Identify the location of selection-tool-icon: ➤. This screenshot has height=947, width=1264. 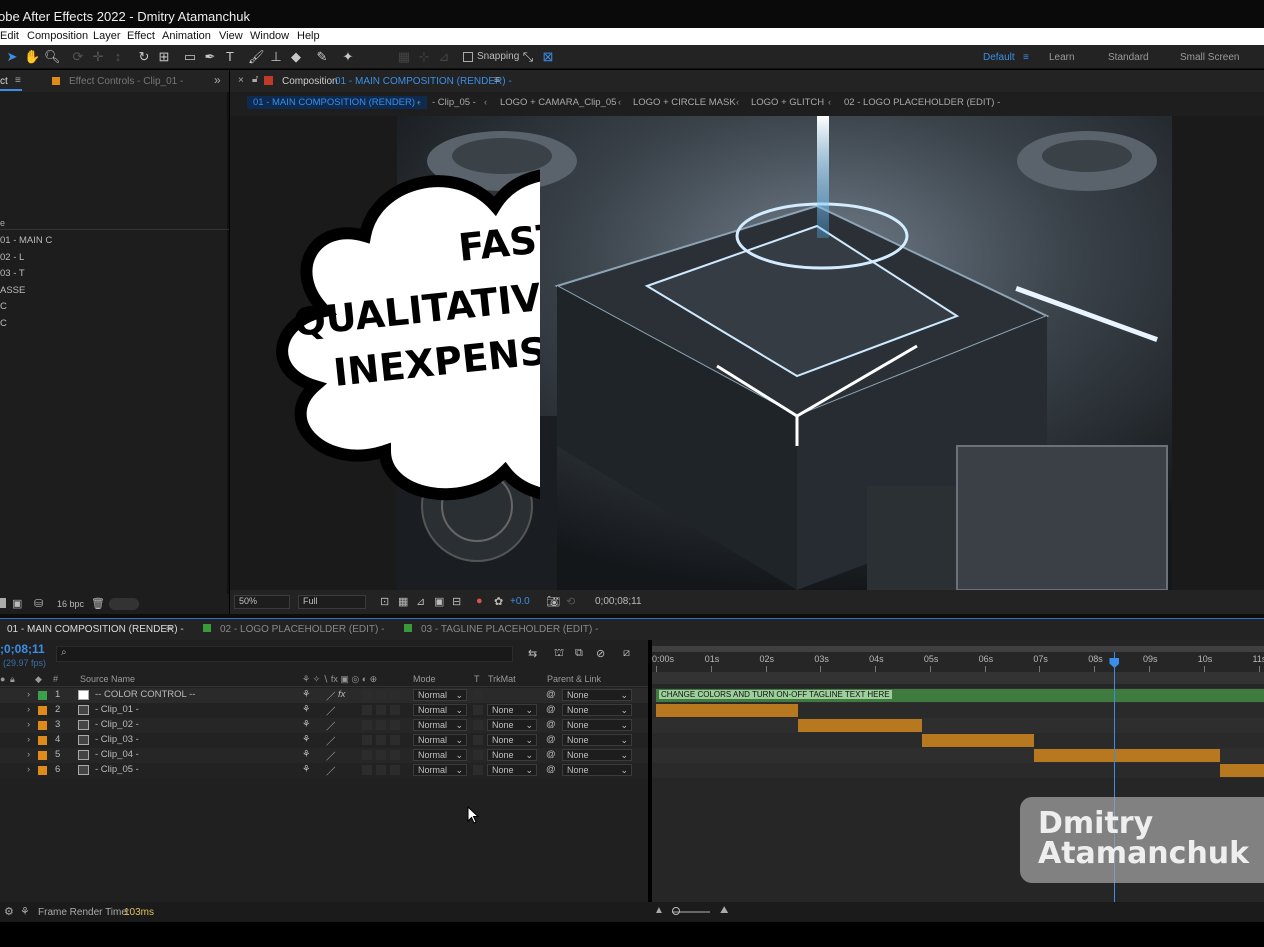
(12, 57).